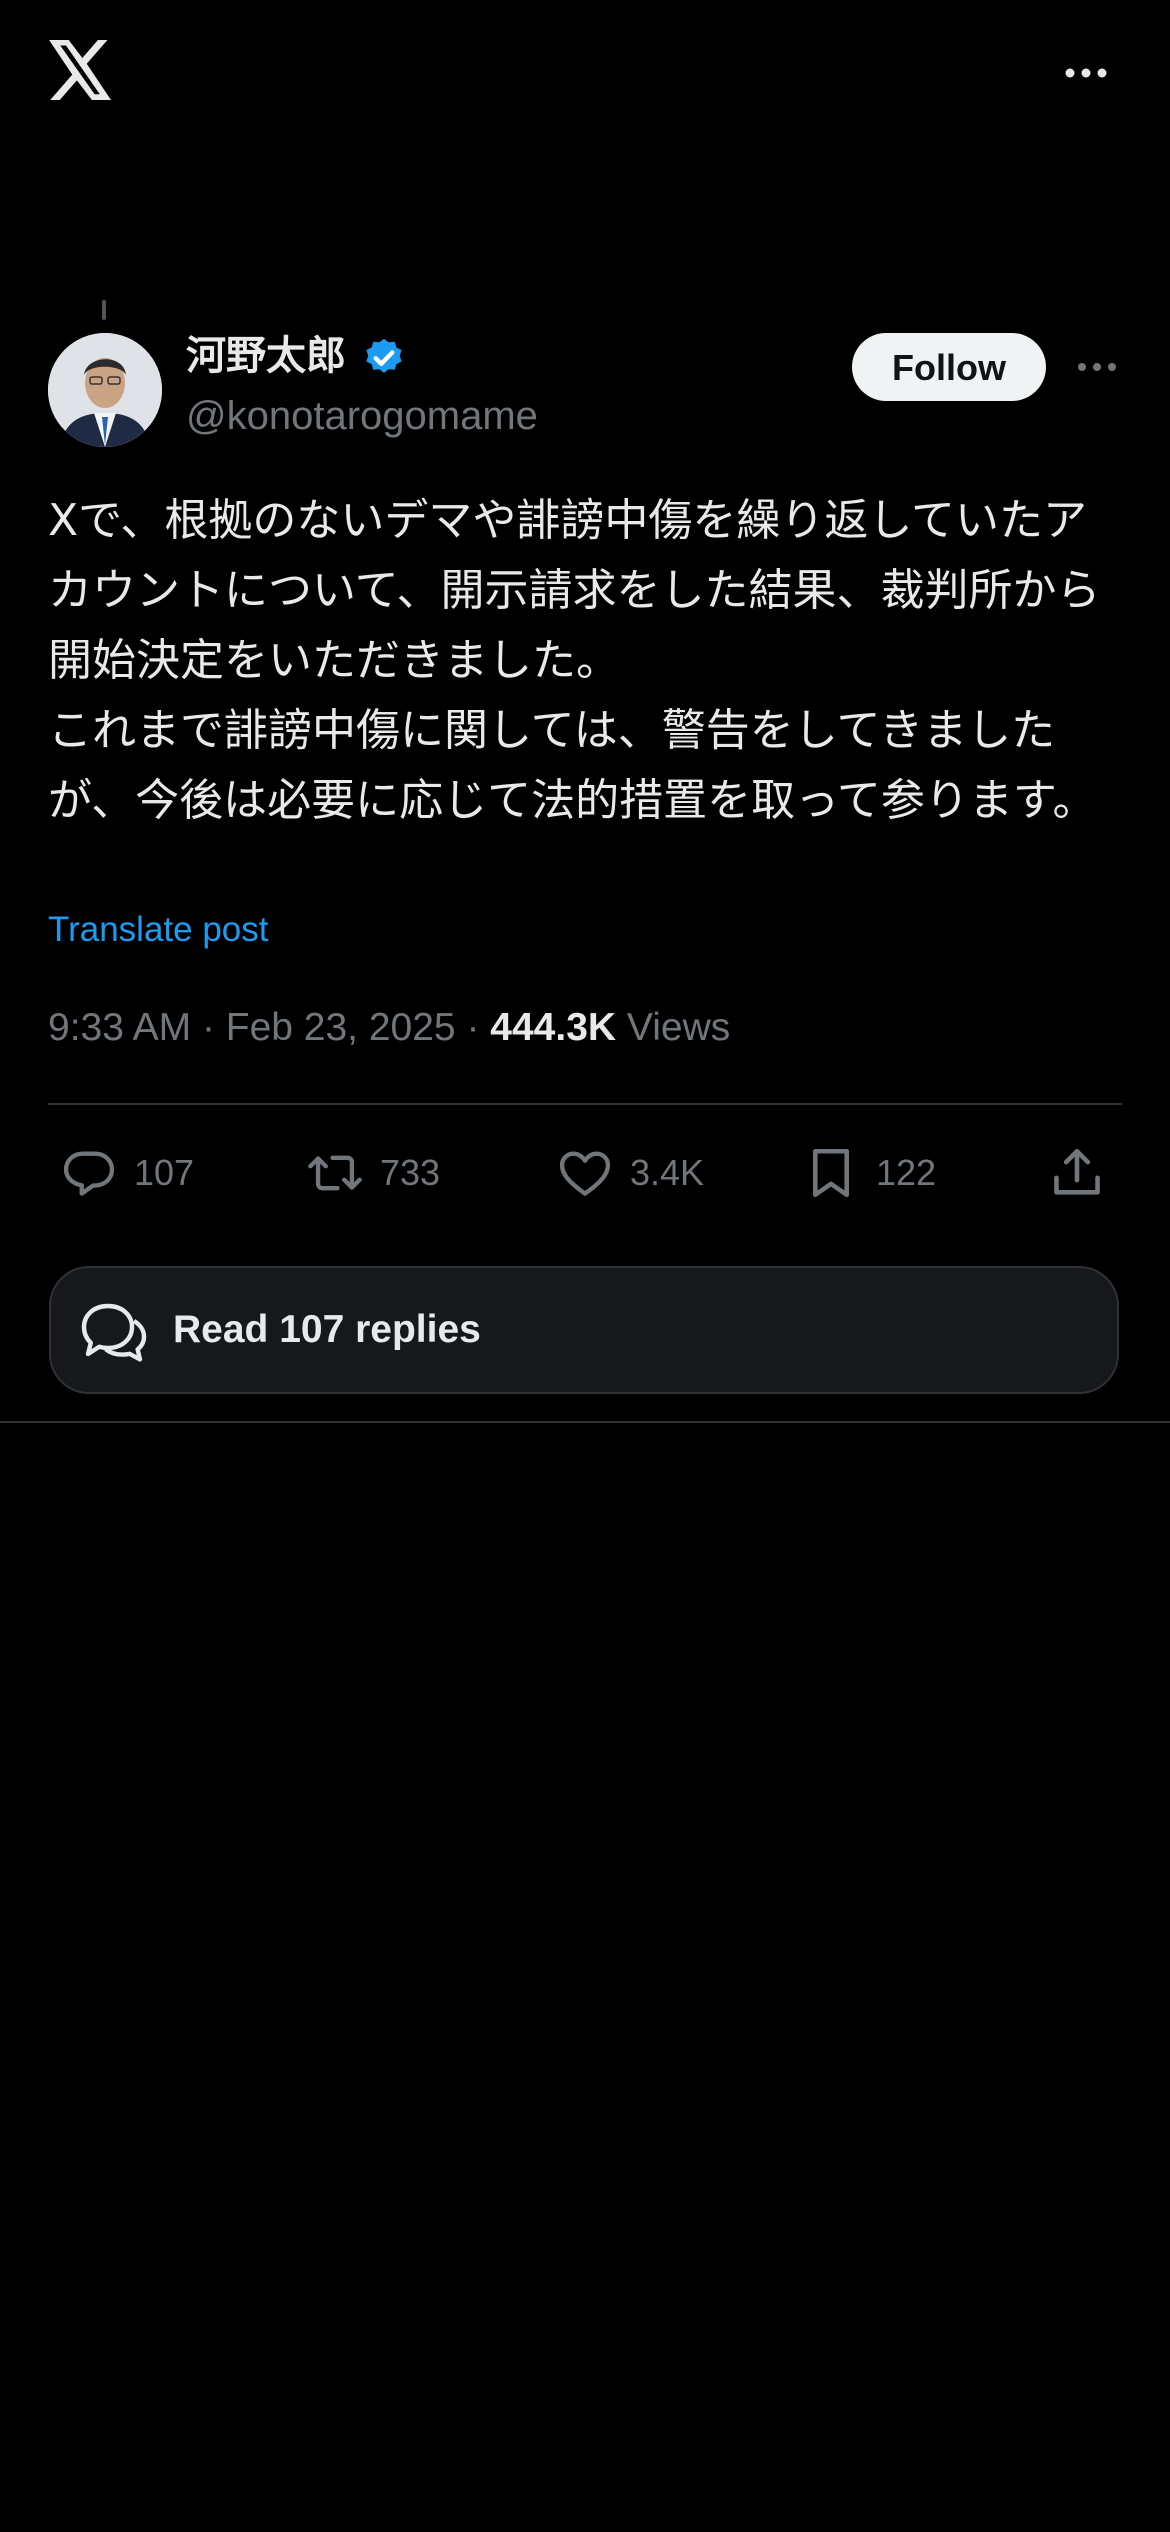  What do you see at coordinates (1097, 367) in the screenshot?
I see `post-more-icon` at bounding box center [1097, 367].